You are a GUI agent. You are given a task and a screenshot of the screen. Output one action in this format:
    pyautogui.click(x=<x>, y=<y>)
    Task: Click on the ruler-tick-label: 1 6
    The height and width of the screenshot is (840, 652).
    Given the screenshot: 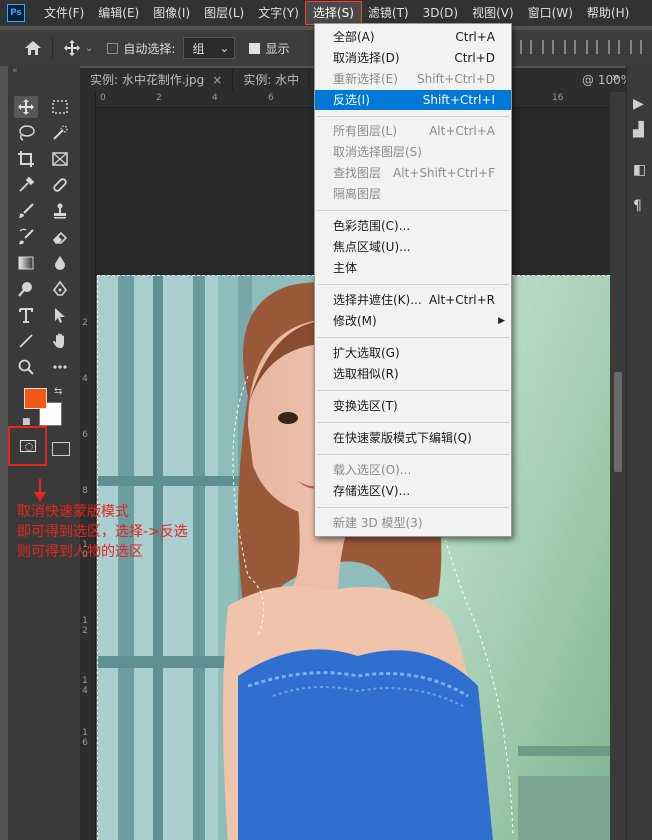 What is the action you would take?
    pyautogui.click(x=85, y=738)
    